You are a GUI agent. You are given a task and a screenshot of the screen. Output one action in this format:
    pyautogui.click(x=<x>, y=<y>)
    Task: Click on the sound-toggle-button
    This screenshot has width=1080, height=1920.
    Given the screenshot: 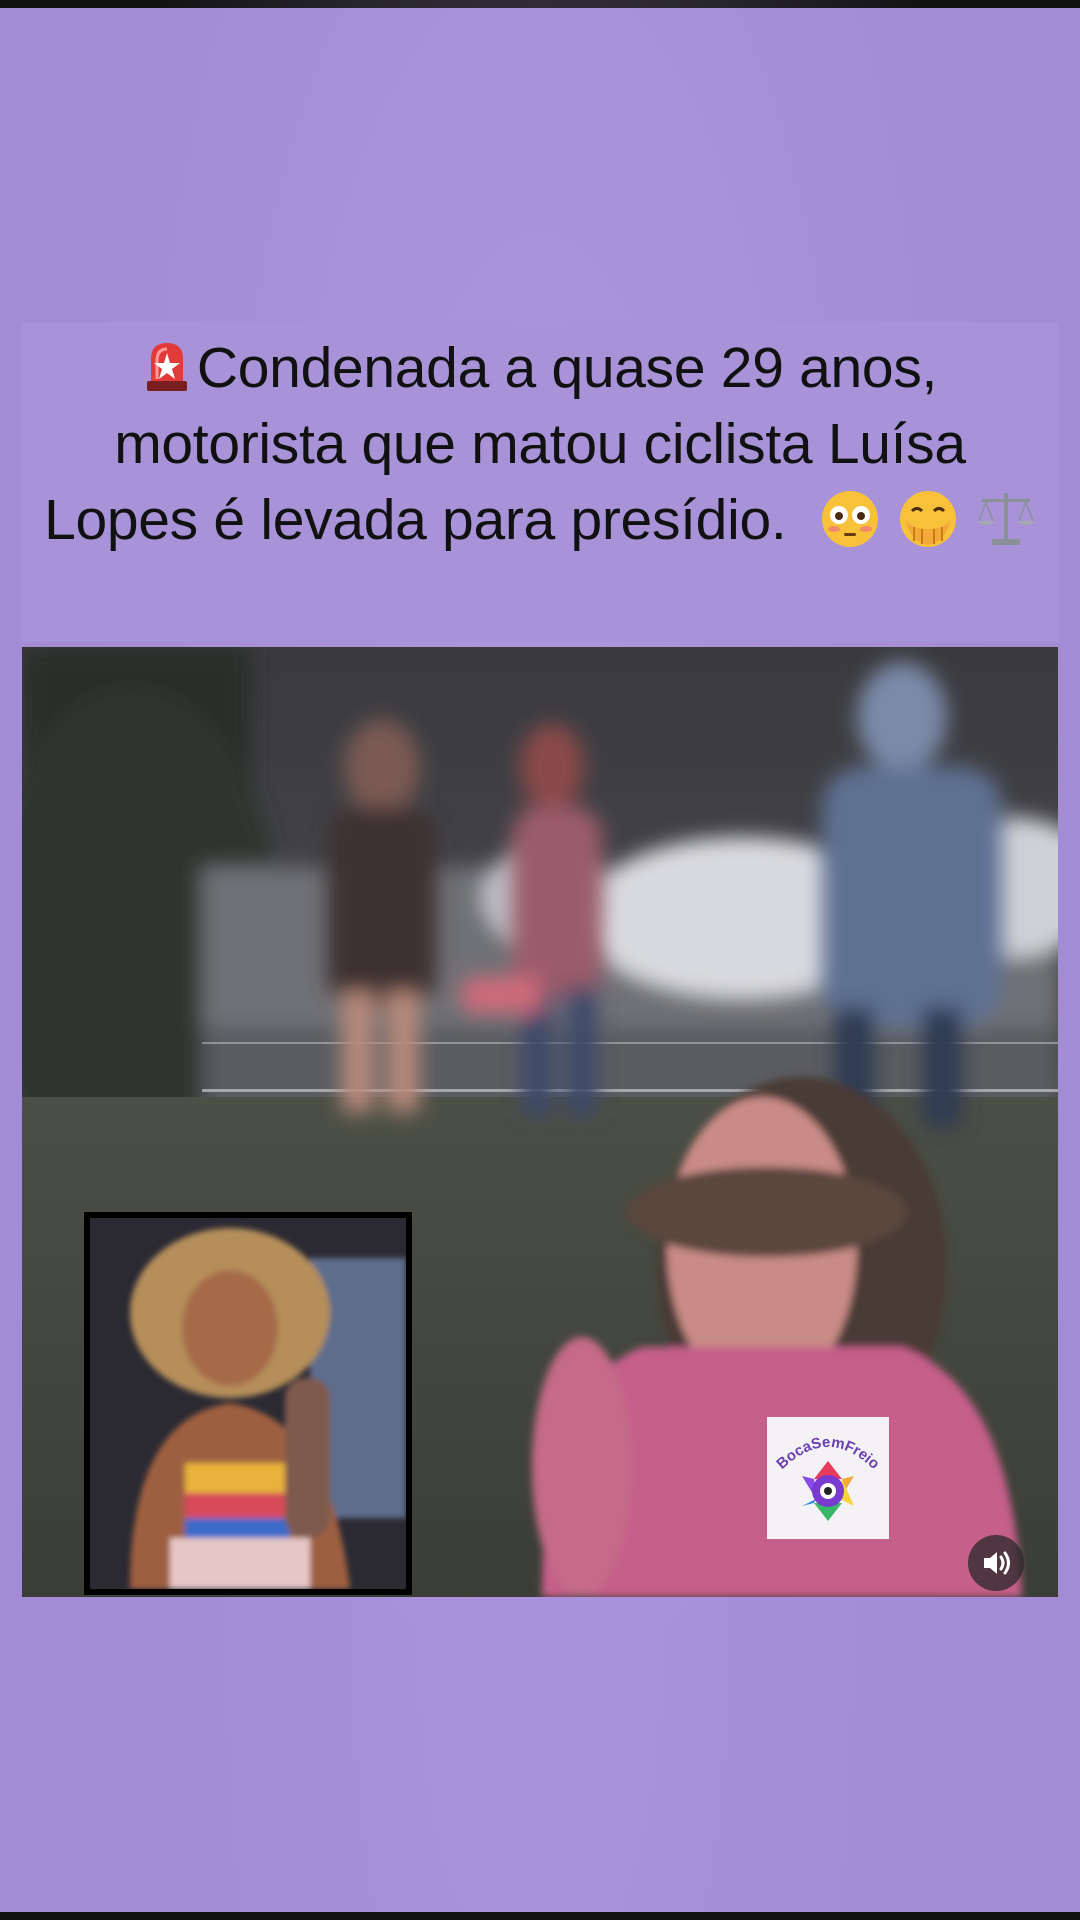 What is the action you would take?
    pyautogui.click(x=996, y=1563)
    